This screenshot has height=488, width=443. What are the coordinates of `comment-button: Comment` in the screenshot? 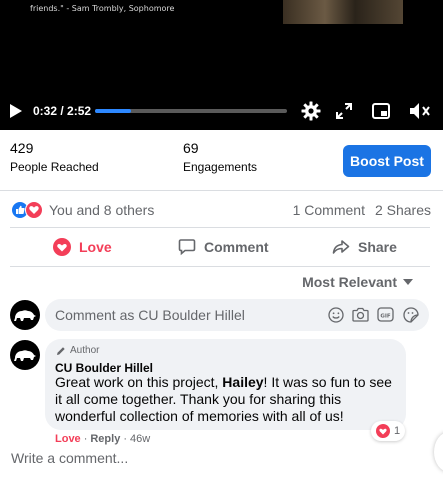 It's located at (223, 247).